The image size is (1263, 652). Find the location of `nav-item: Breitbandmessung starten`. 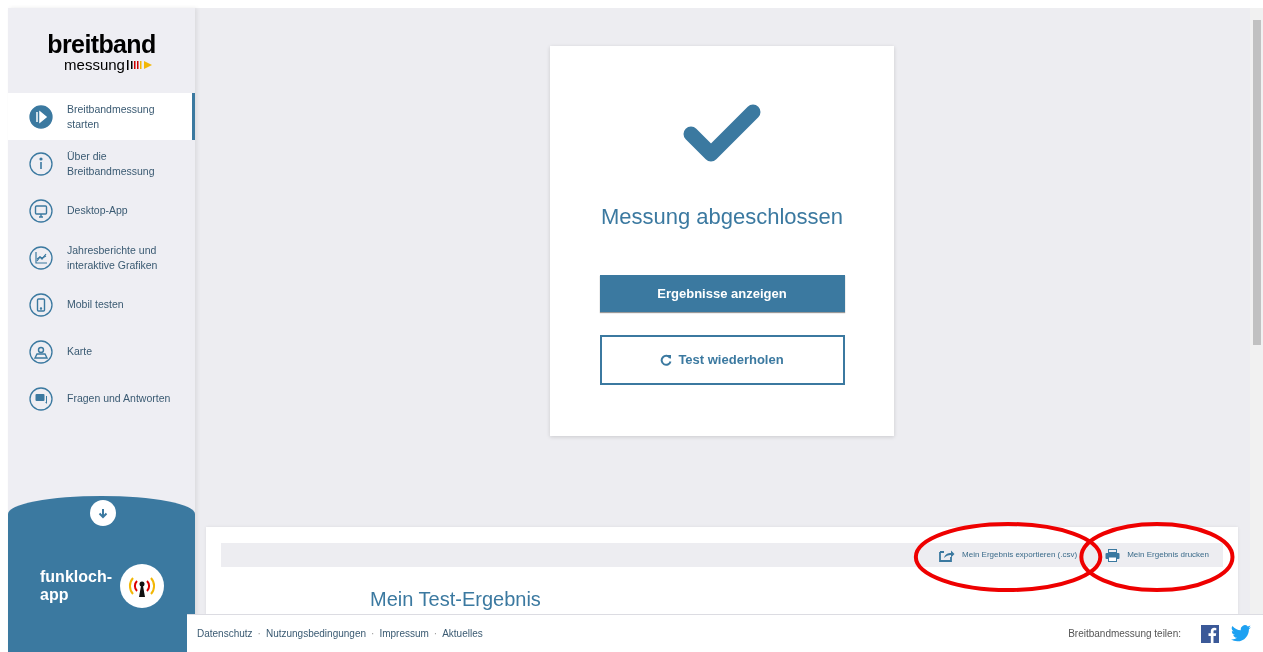

nav-item: Breitbandmessung starten is located at coordinates (101, 116).